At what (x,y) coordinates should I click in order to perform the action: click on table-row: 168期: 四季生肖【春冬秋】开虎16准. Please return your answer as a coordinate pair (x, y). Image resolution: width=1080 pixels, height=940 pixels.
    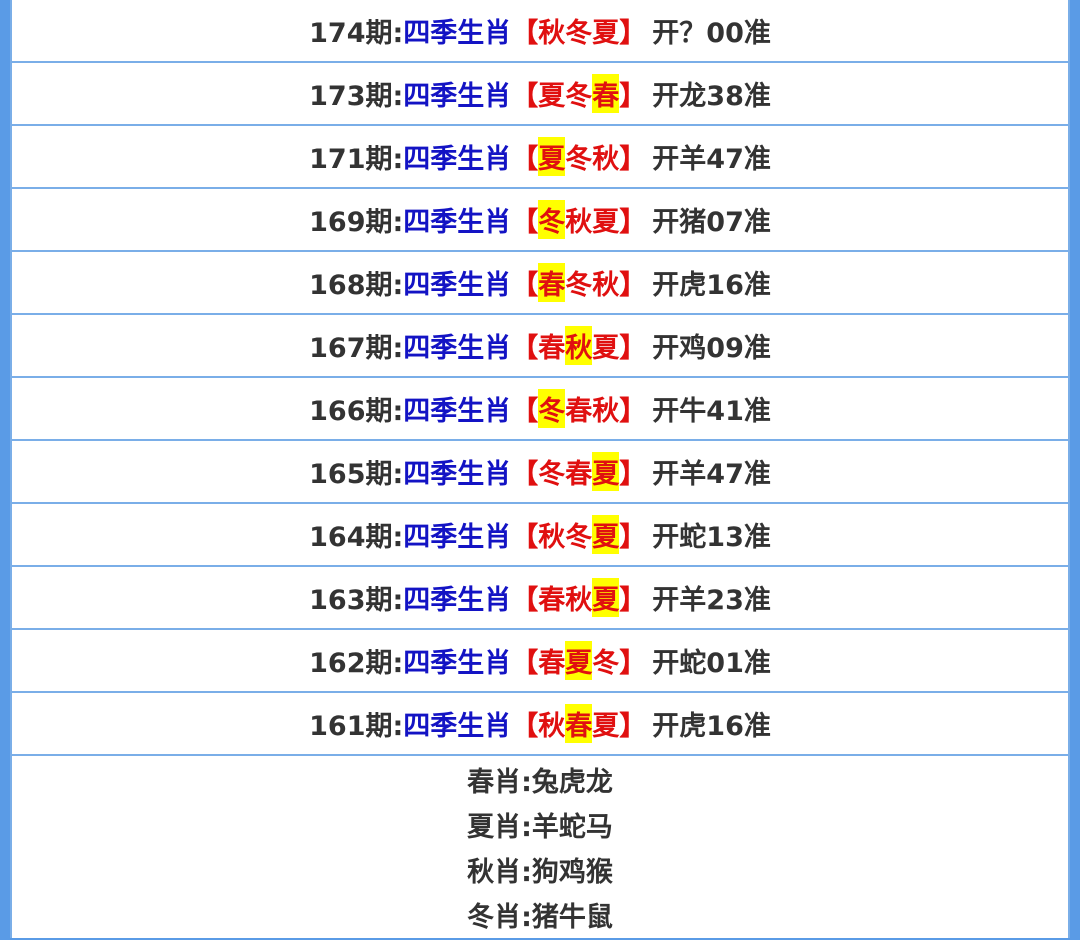
    Looking at the image, I should click on (540, 283).